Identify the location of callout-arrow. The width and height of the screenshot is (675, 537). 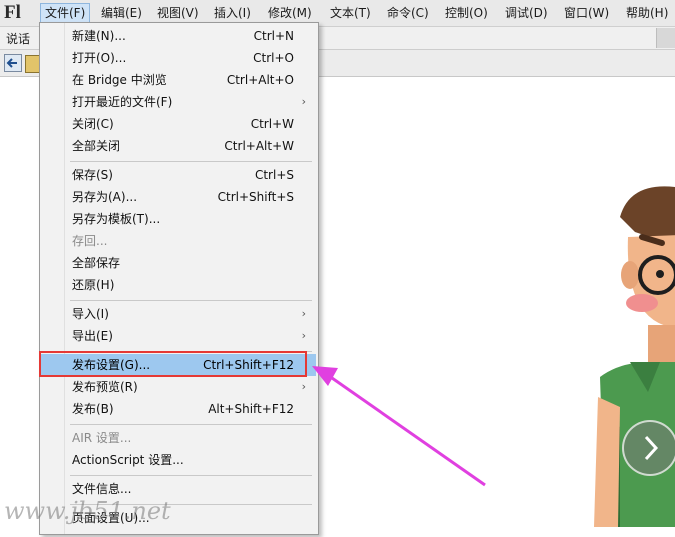
(399, 426).